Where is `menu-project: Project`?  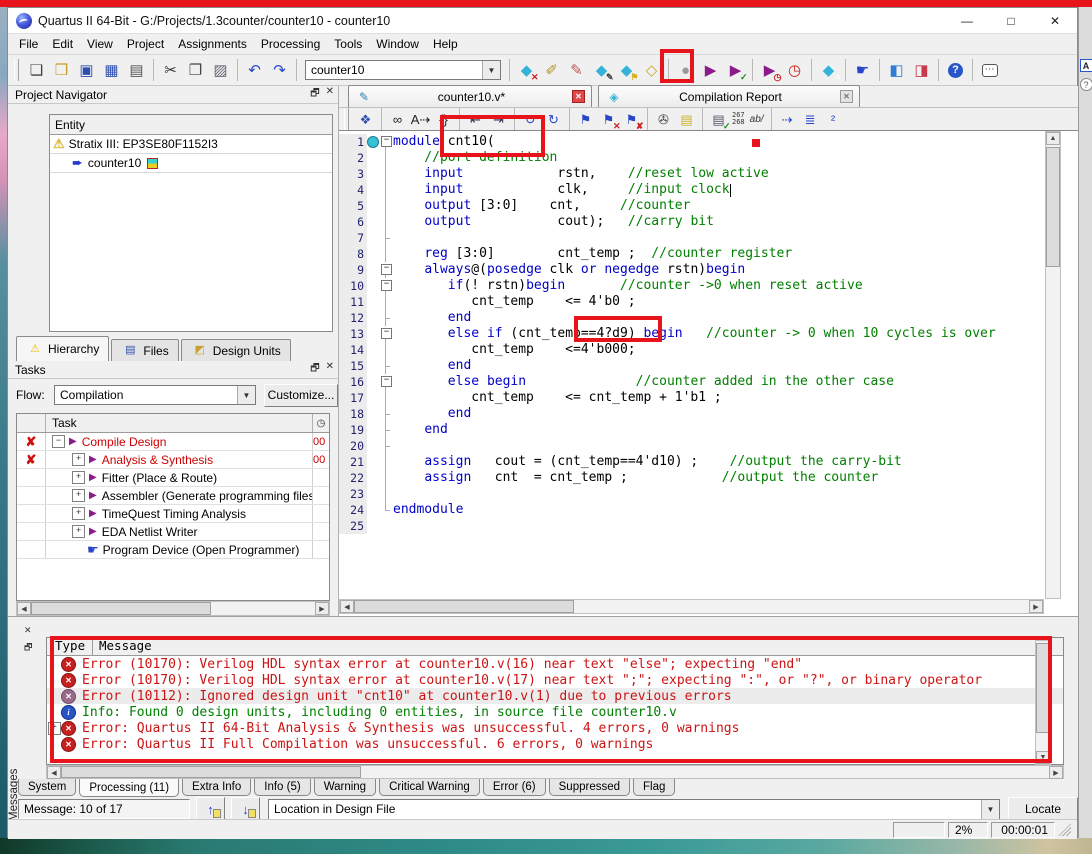 menu-project: Project is located at coordinates (145, 44).